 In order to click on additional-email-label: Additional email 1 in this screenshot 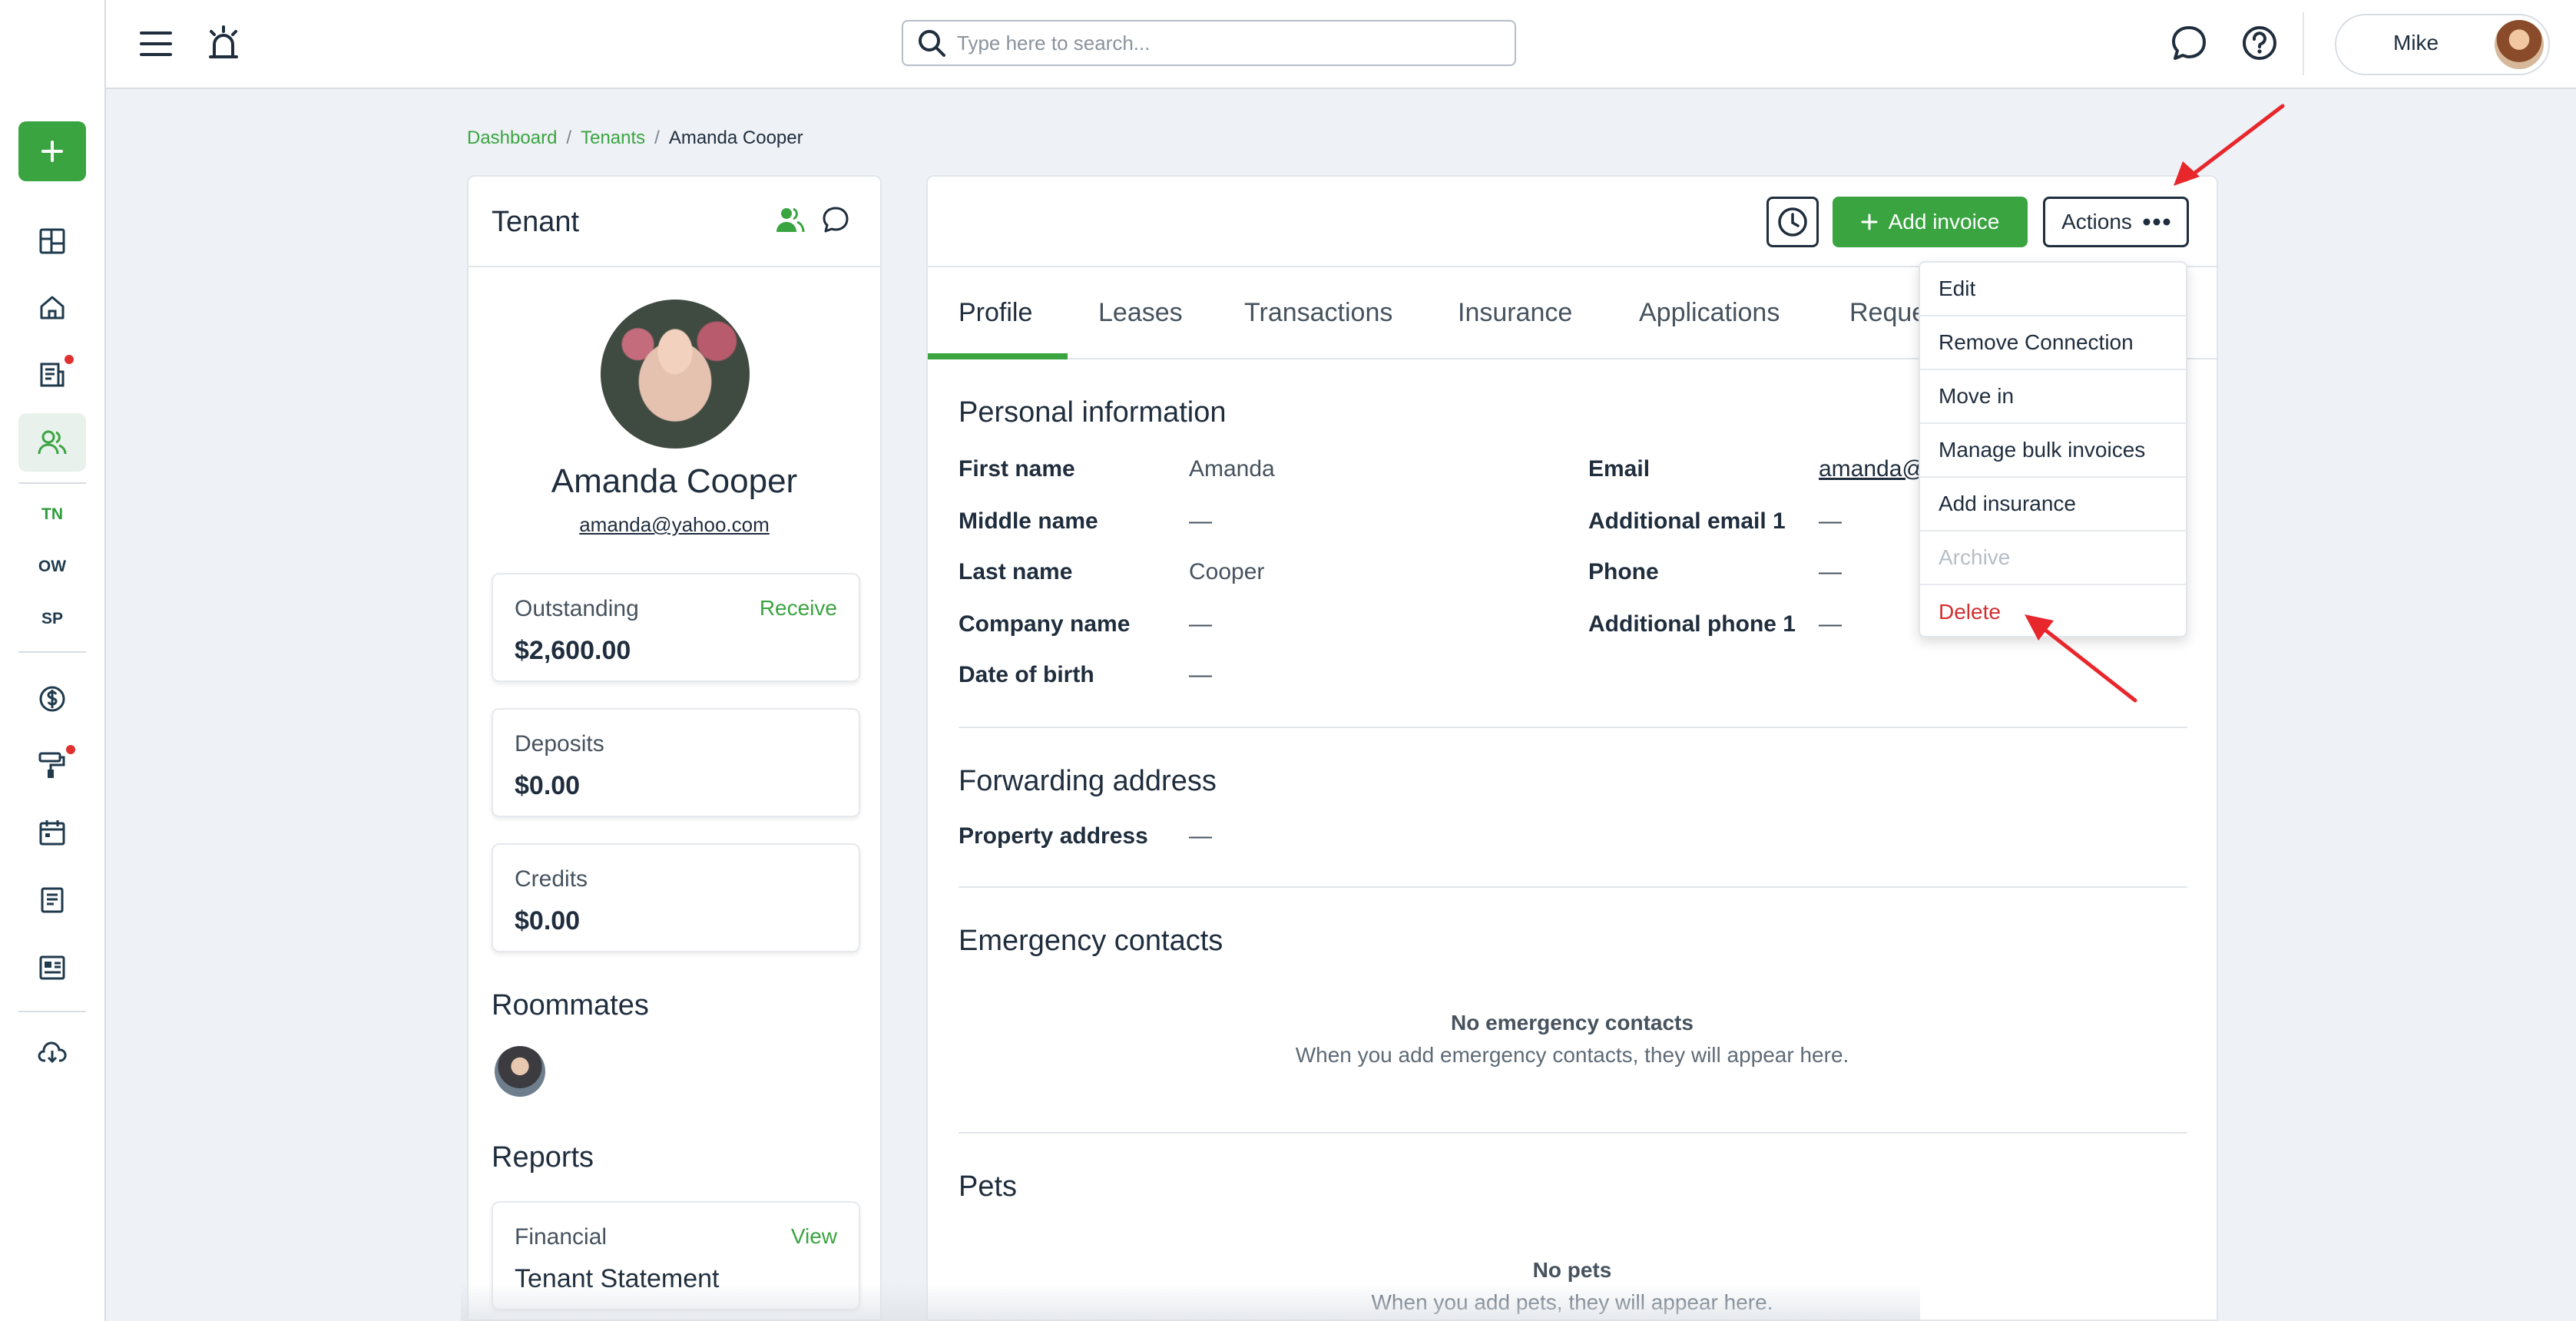, I will do `click(1687, 521)`.